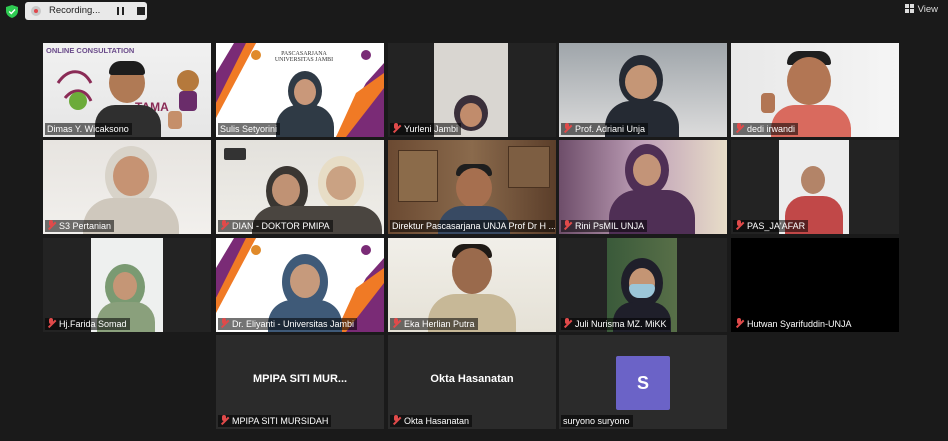 Image resolution: width=948 pixels, height=441 pixels. What do you see at coordinates (127, 68) in the screenshot?
I see `participant-hair` at bounding box center [127, 68].